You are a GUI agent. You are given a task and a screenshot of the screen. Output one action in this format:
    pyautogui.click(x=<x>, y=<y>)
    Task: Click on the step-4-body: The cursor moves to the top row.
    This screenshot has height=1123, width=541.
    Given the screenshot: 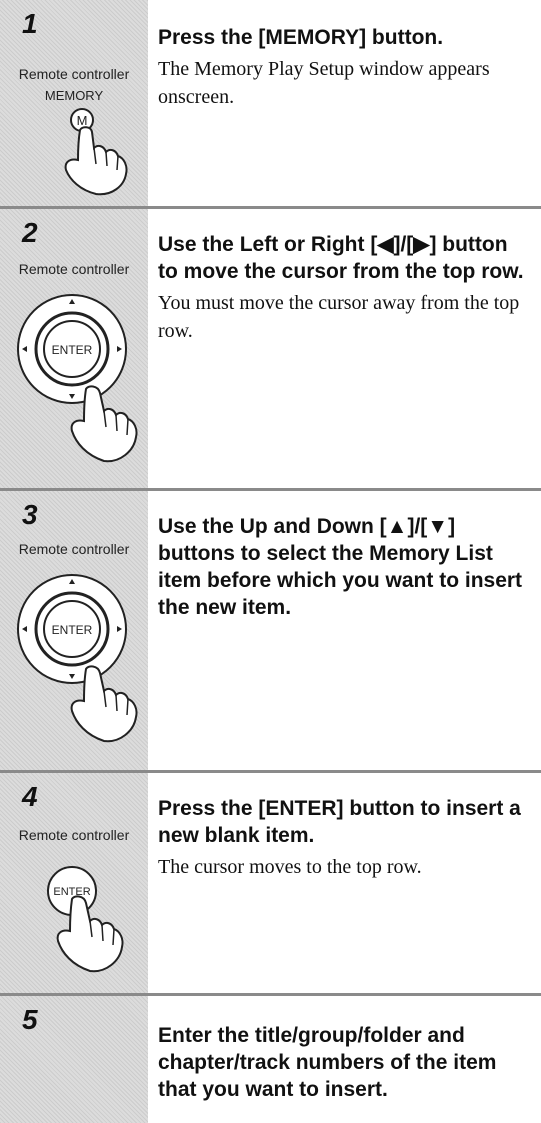 What is the action you would take?
    pyautogui.click(x=290, y=867)
    